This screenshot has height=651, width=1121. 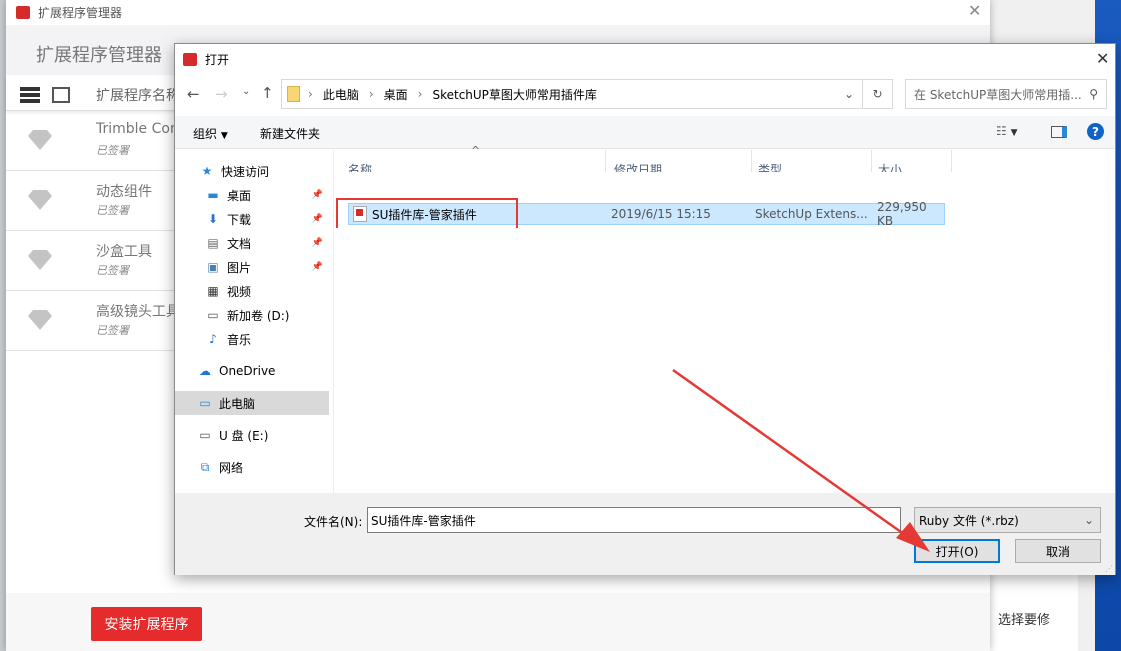 What do you see at coordinates (794, 456) in the screenshot?
I see `arrow-line` at bounding box center [794, 456].